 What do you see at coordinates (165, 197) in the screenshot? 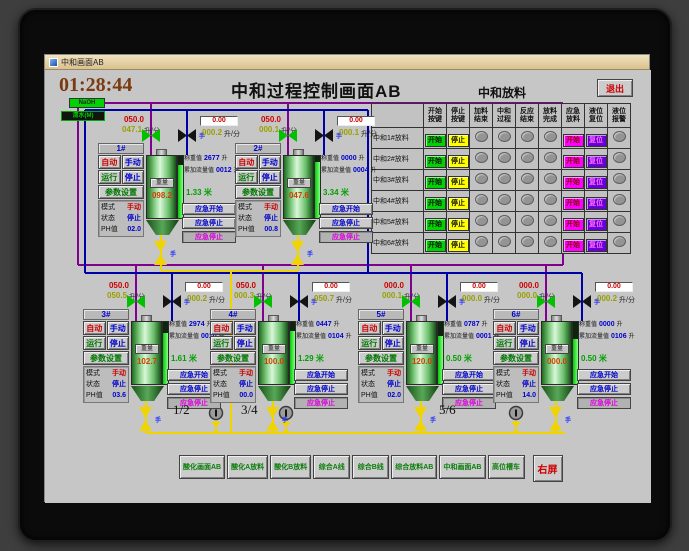
I see `tank: 重量 098.2` at bounding box center [165, 197].